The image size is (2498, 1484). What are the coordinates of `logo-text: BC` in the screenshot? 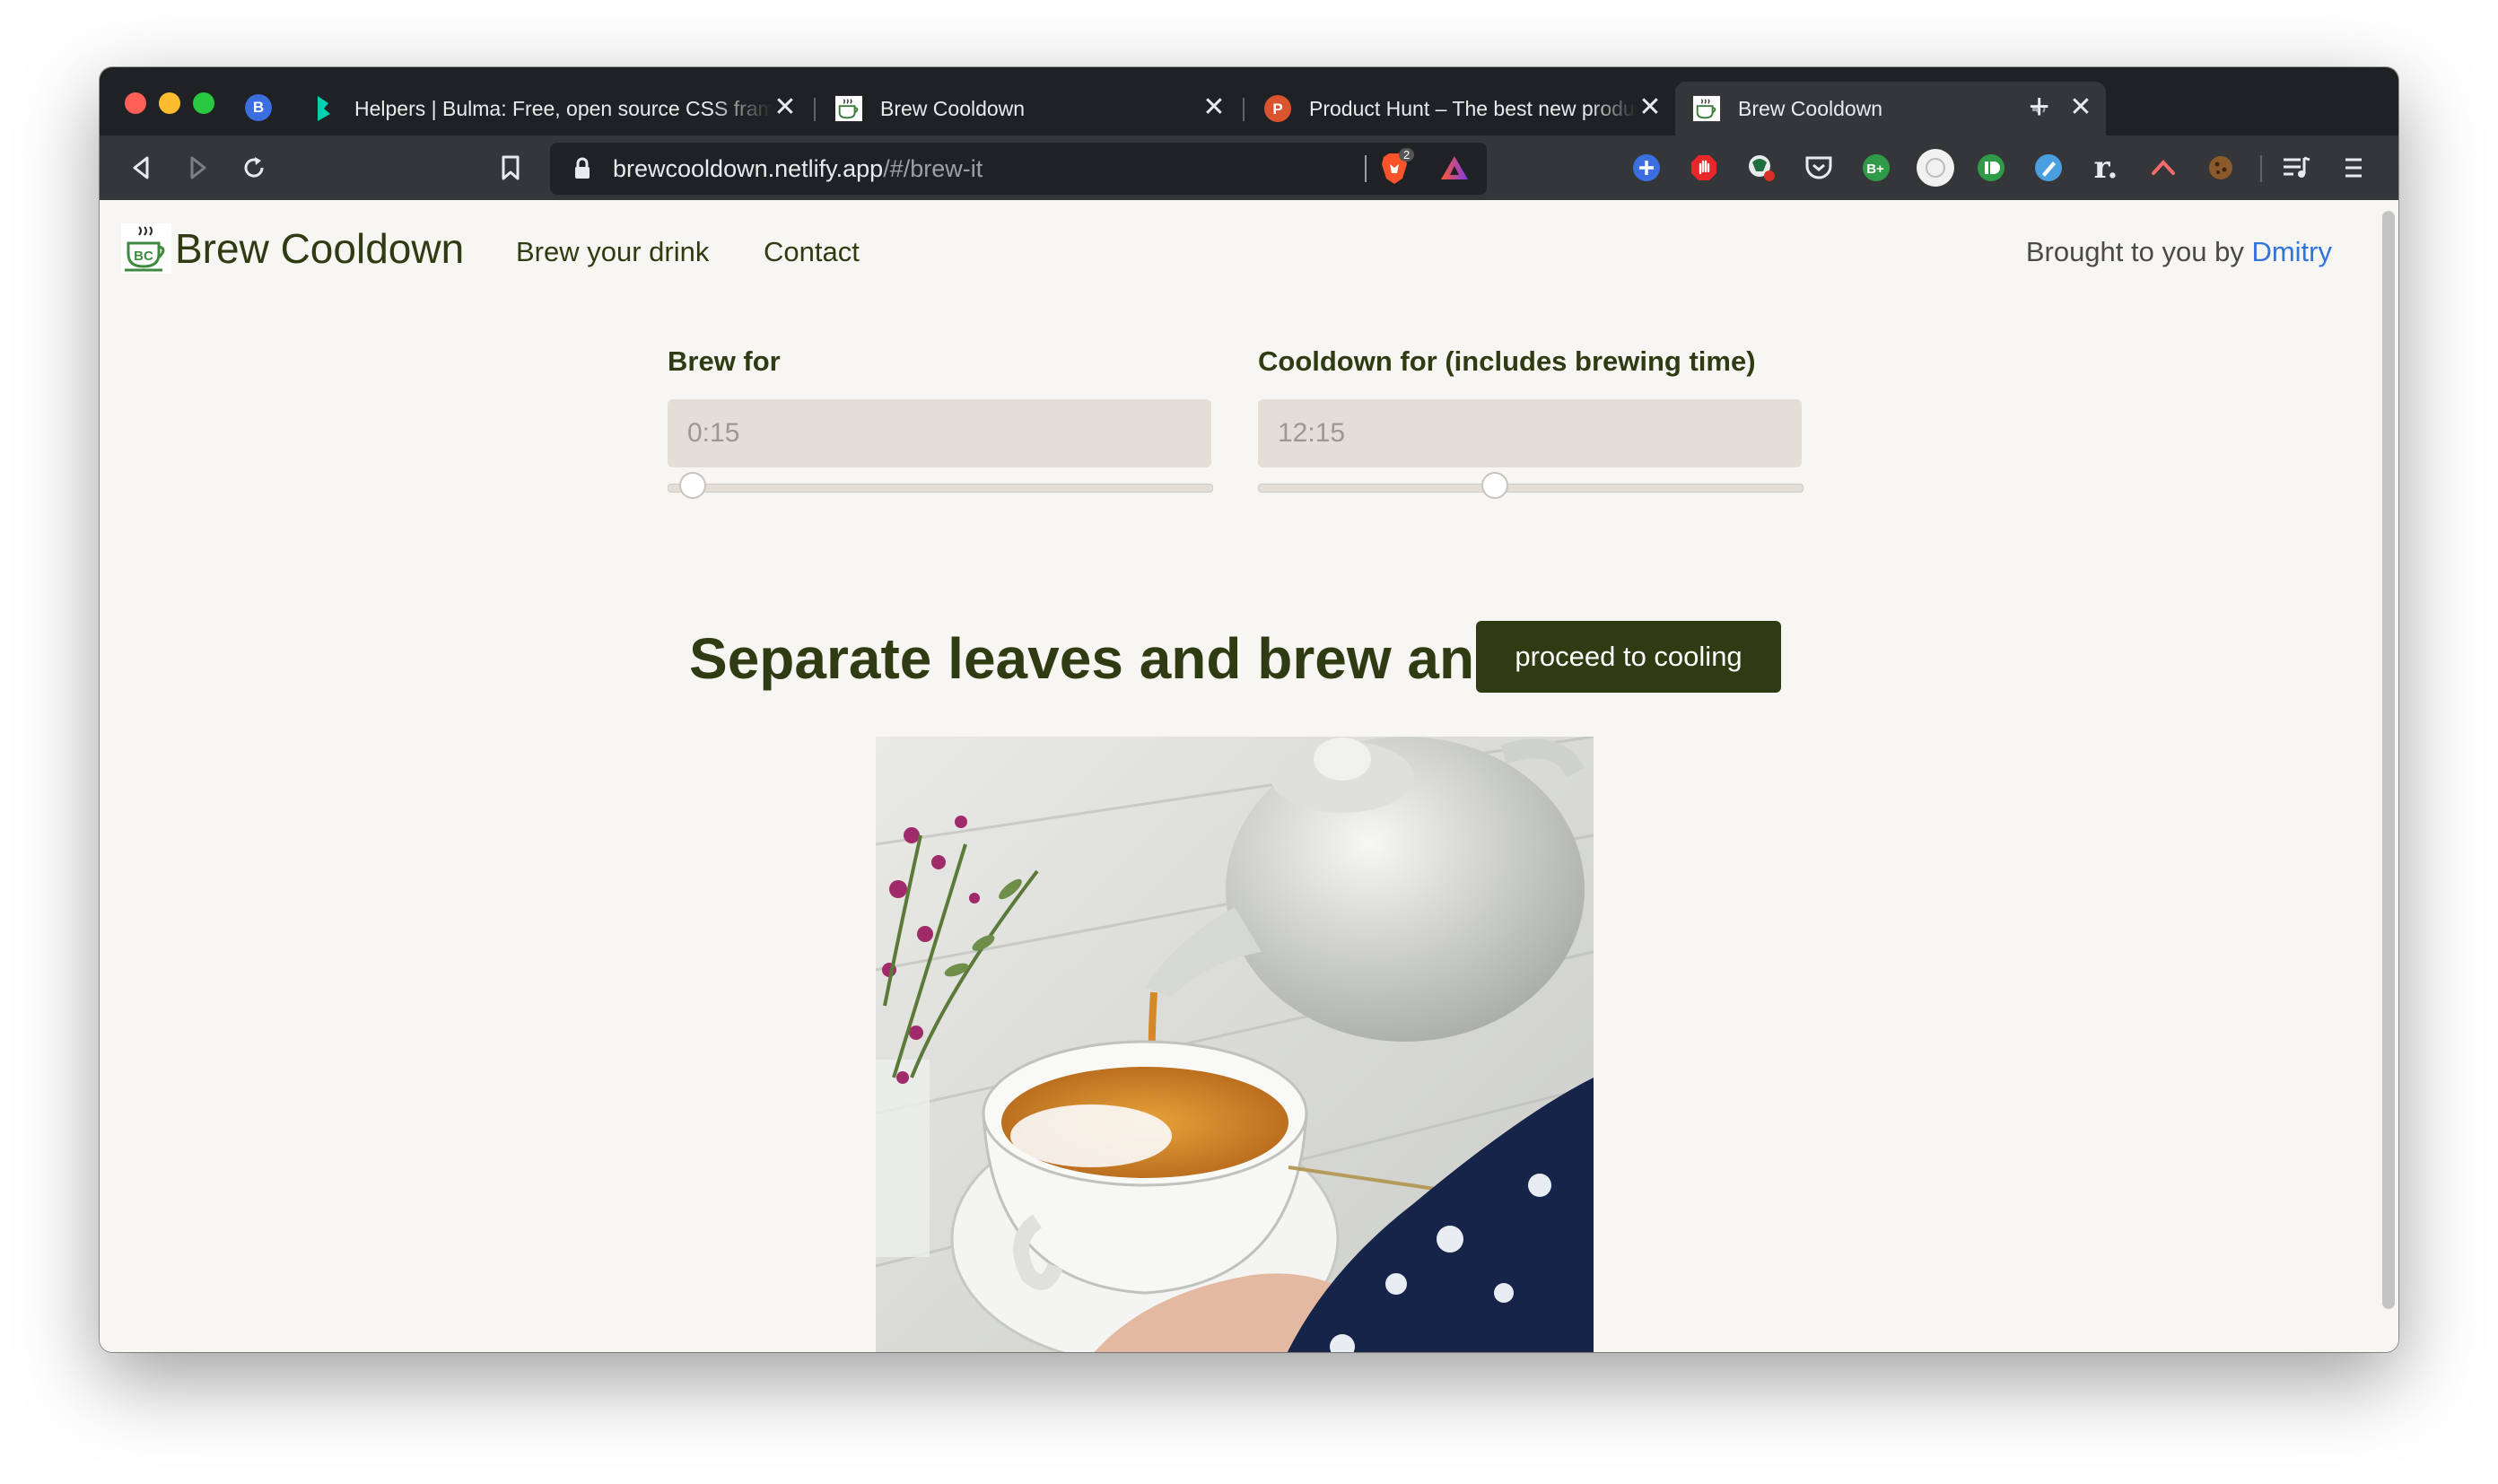 It's located at (143, 256).